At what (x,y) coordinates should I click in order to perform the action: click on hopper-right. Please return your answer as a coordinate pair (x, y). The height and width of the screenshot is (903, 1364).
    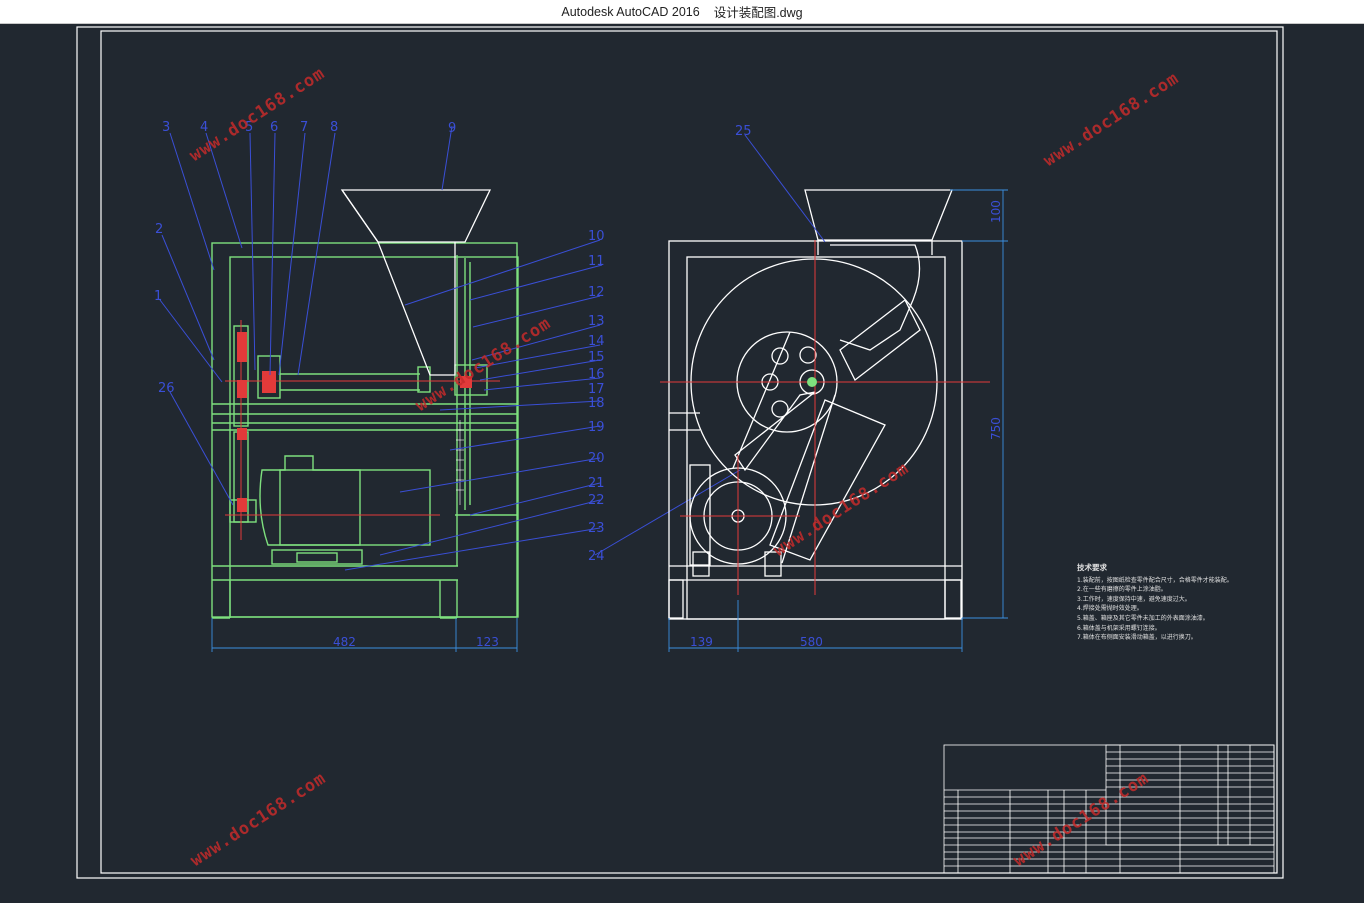
    Looking at the image, I should click on (878, 215).